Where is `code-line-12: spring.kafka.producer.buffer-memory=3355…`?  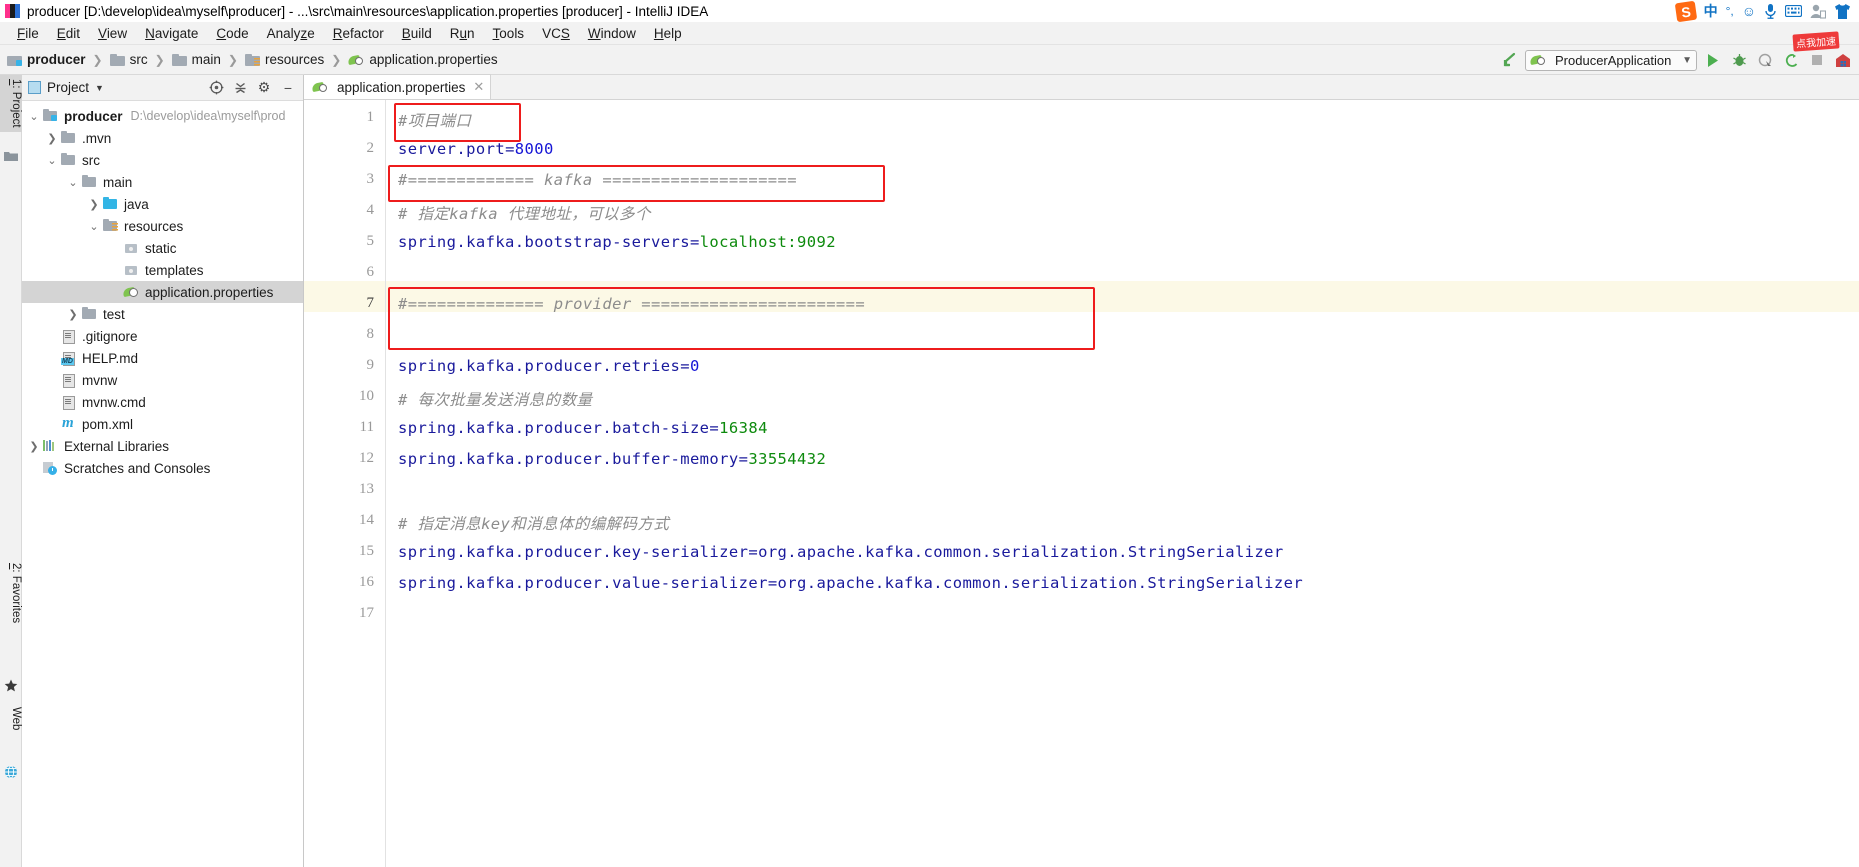 code-line-12: spring.kafka.producer.buffer-memory=3355… is located at coordinates (612, 459).